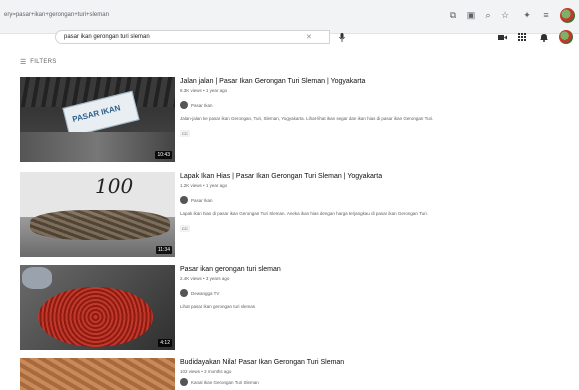 This screenshot has height=390, width=579. What do you see at coordinates (205, 293) in the screenshot?
I see `channel-name: Dewangga TV` at bounding box center [205, 293].